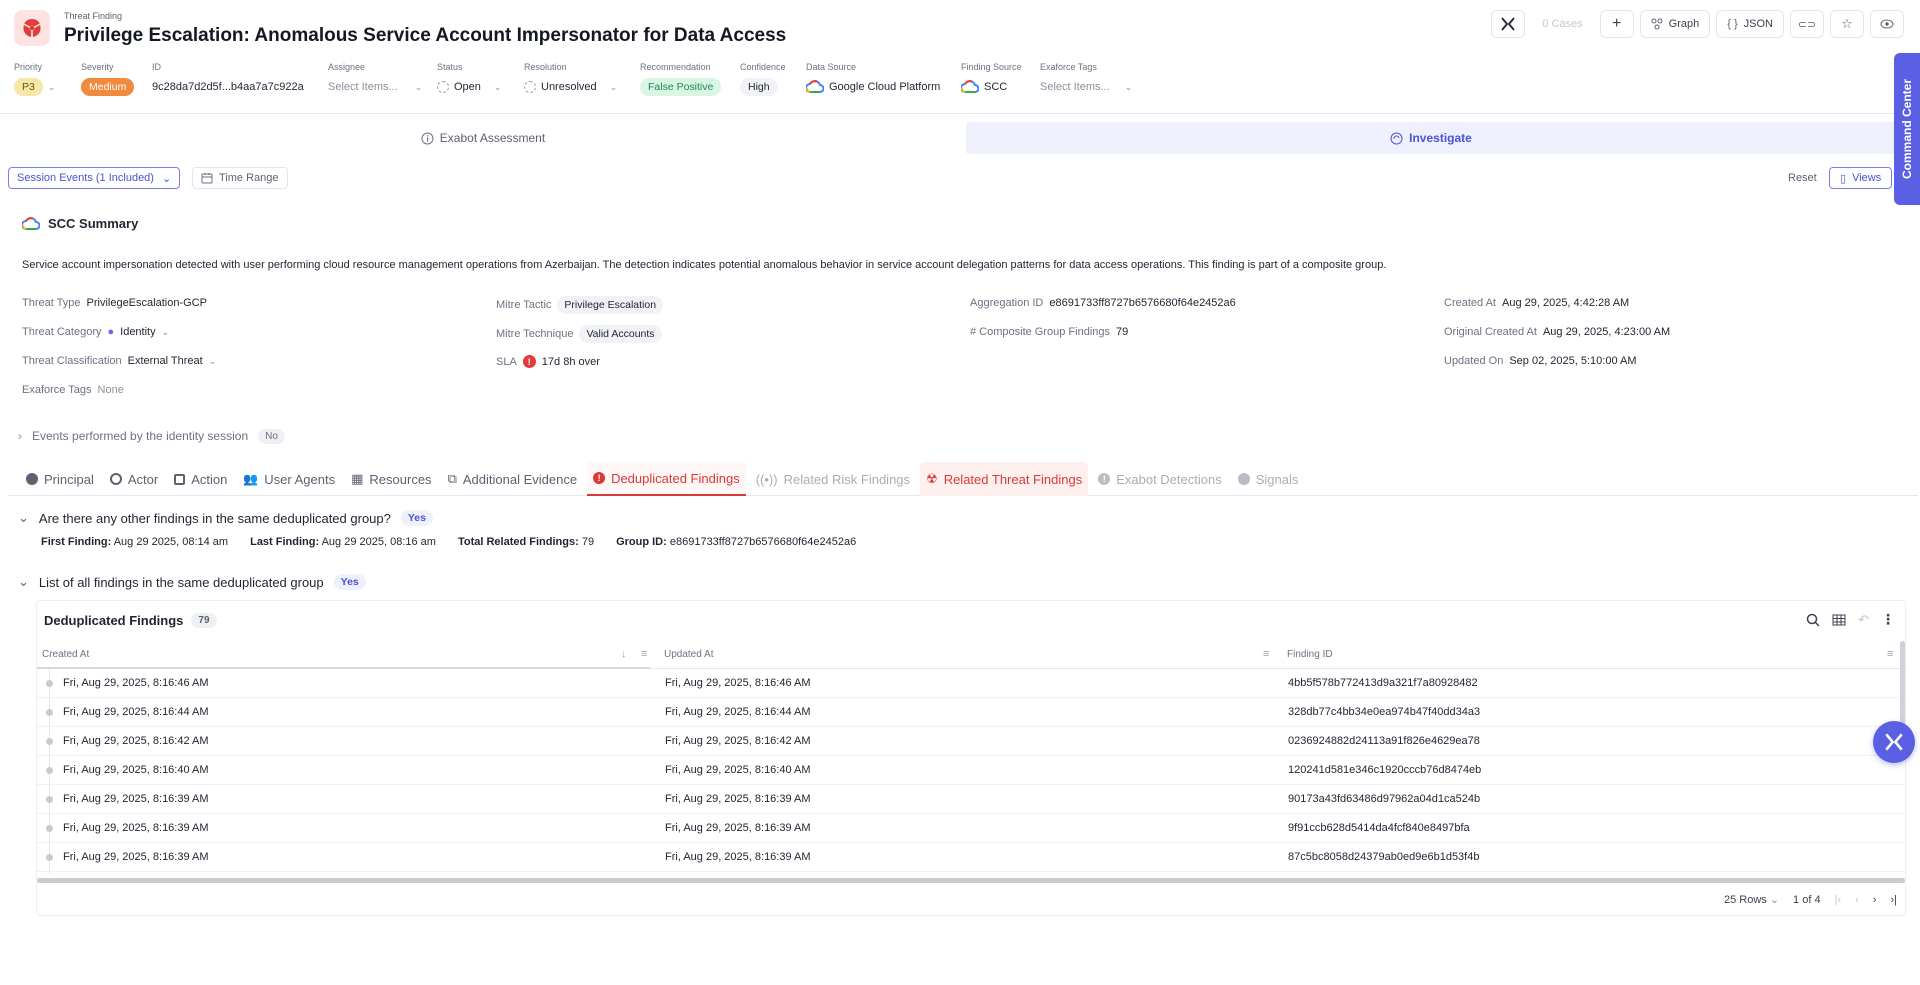 This screenshot has width=1920, height=985. What do you see at coordinates (1838, 900) in the screenshot?
I see `first-page-icon: |‹` at bounding box center [1838, 900].